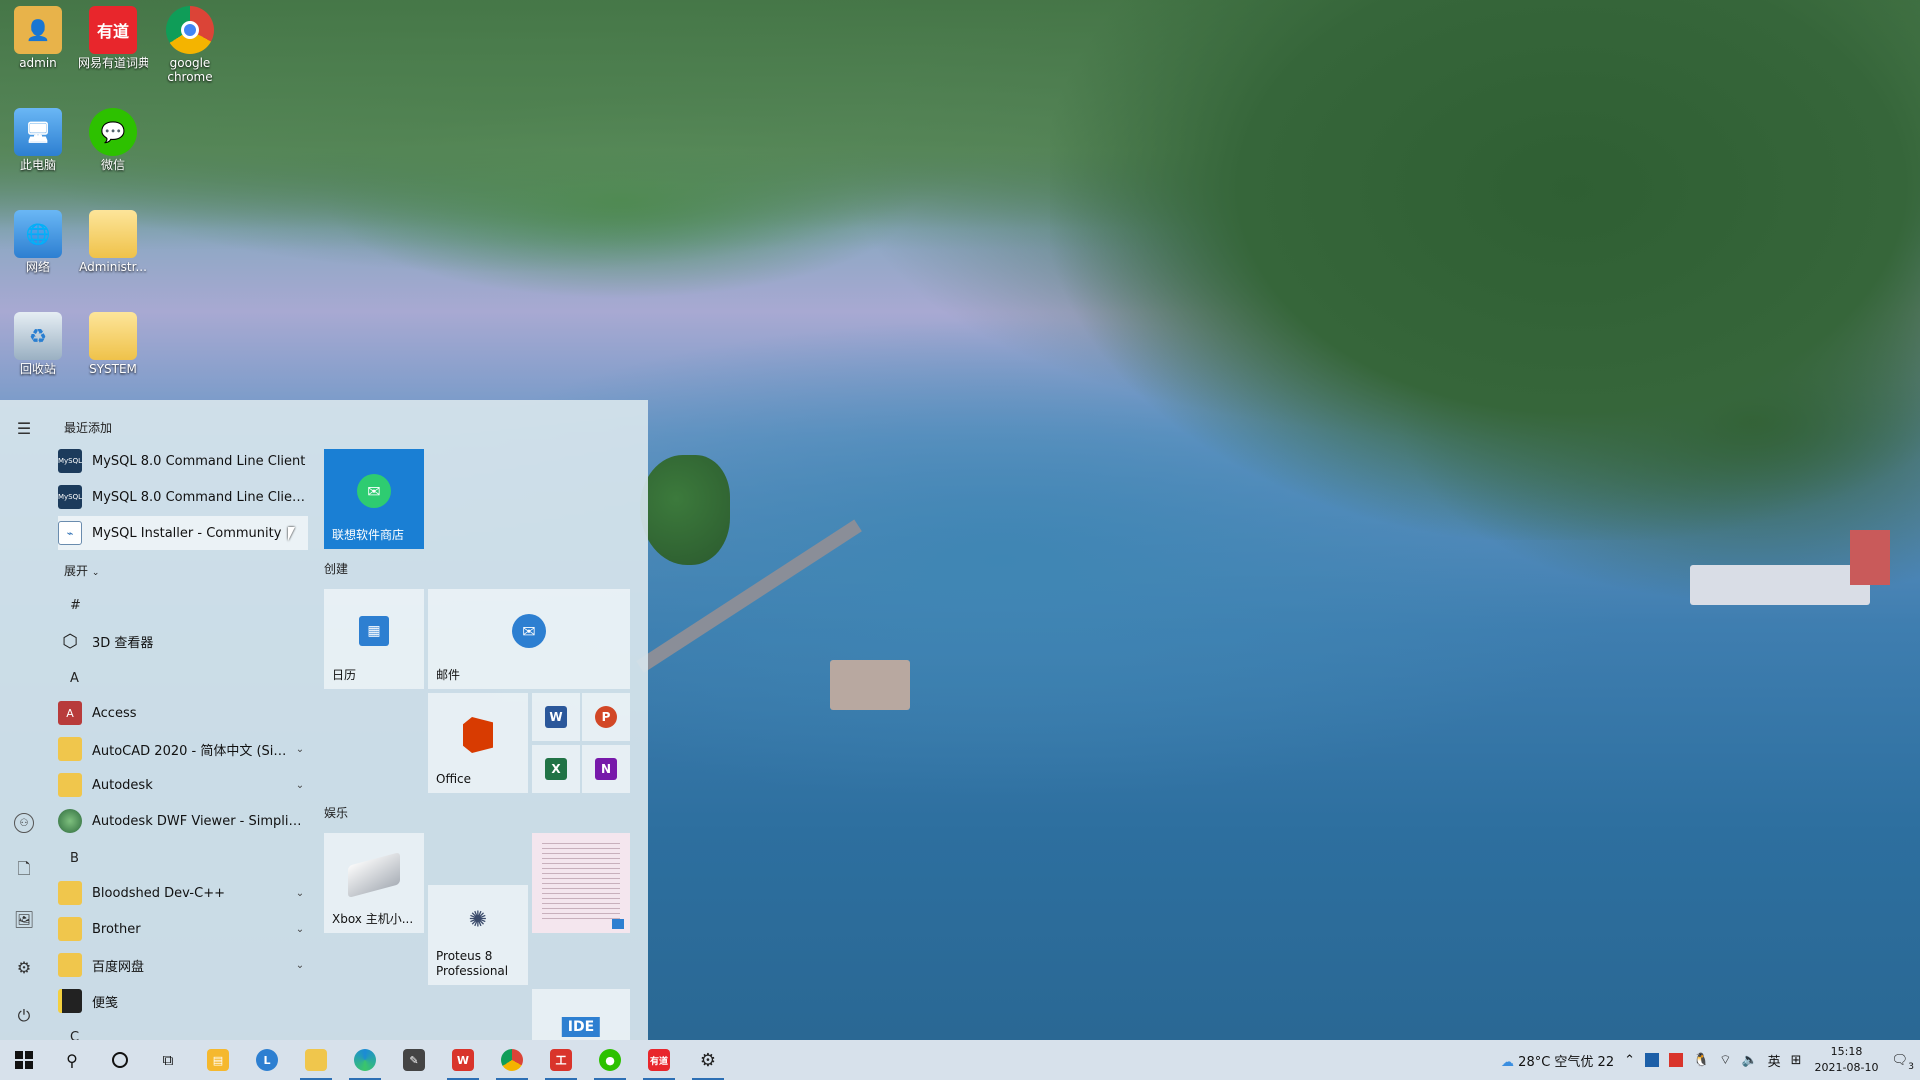 This screenshot has height=1080, width=1920. I want to click on tile-calendar: ▦ 日历, so click(374, 639).